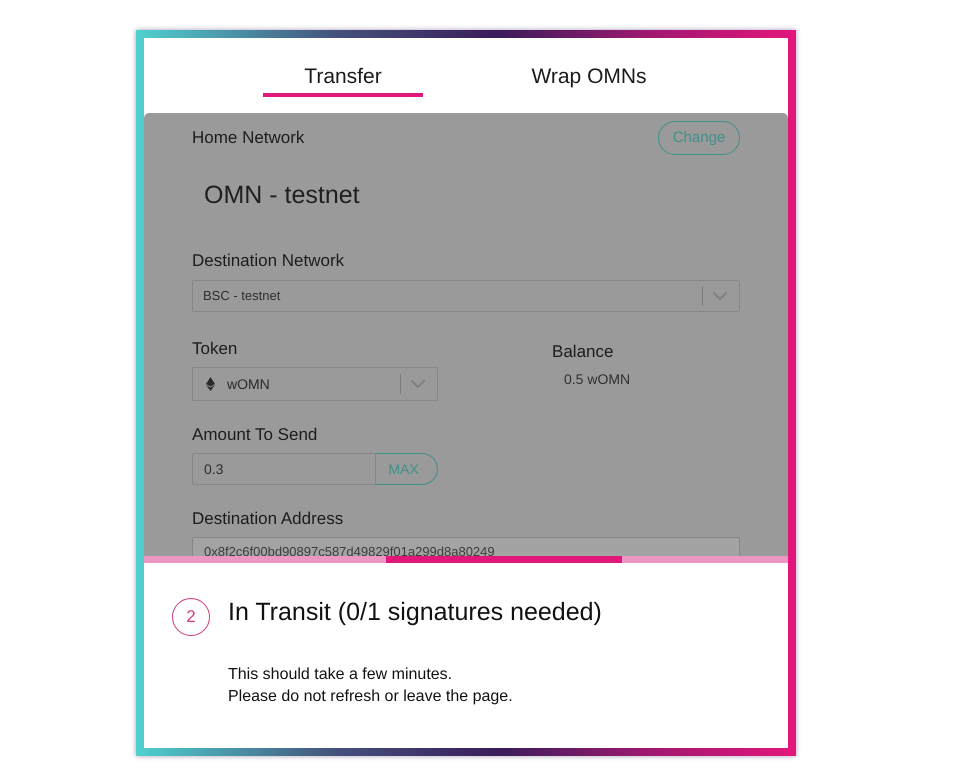  What do you see at coordinates (583, 352) in the screenshot?
I see `field-label: Balance` at bounding box center [583, 352].